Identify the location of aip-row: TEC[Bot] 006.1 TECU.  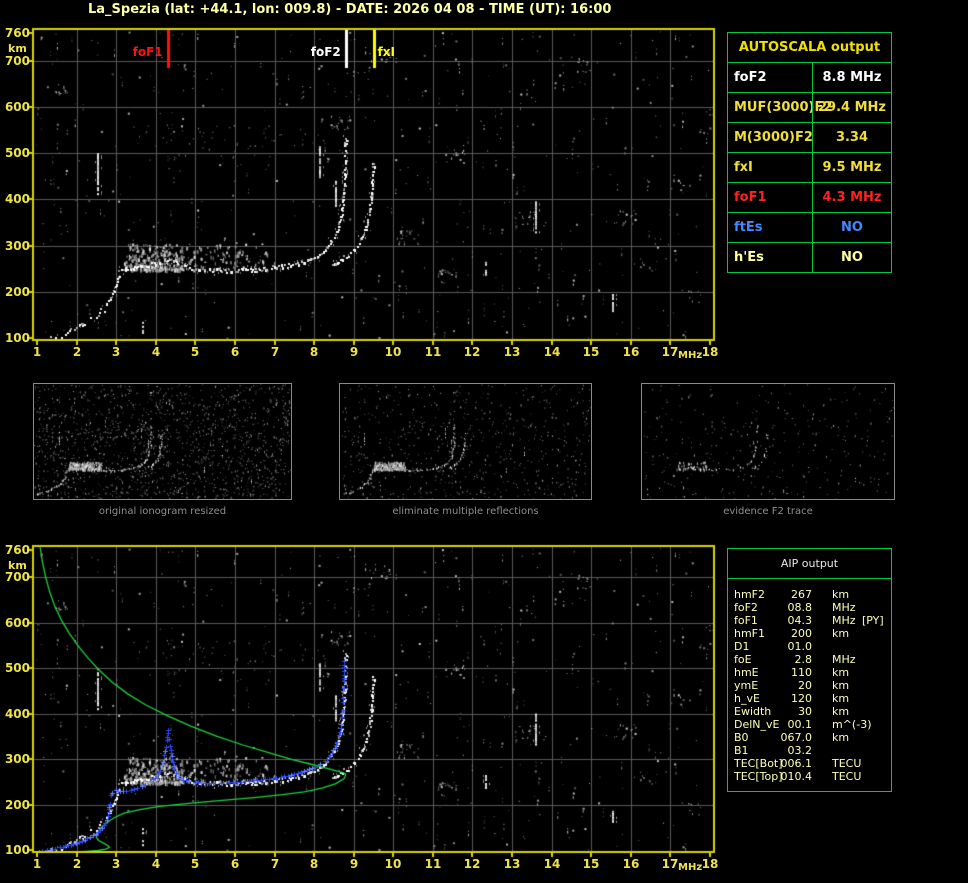
(809, 763).